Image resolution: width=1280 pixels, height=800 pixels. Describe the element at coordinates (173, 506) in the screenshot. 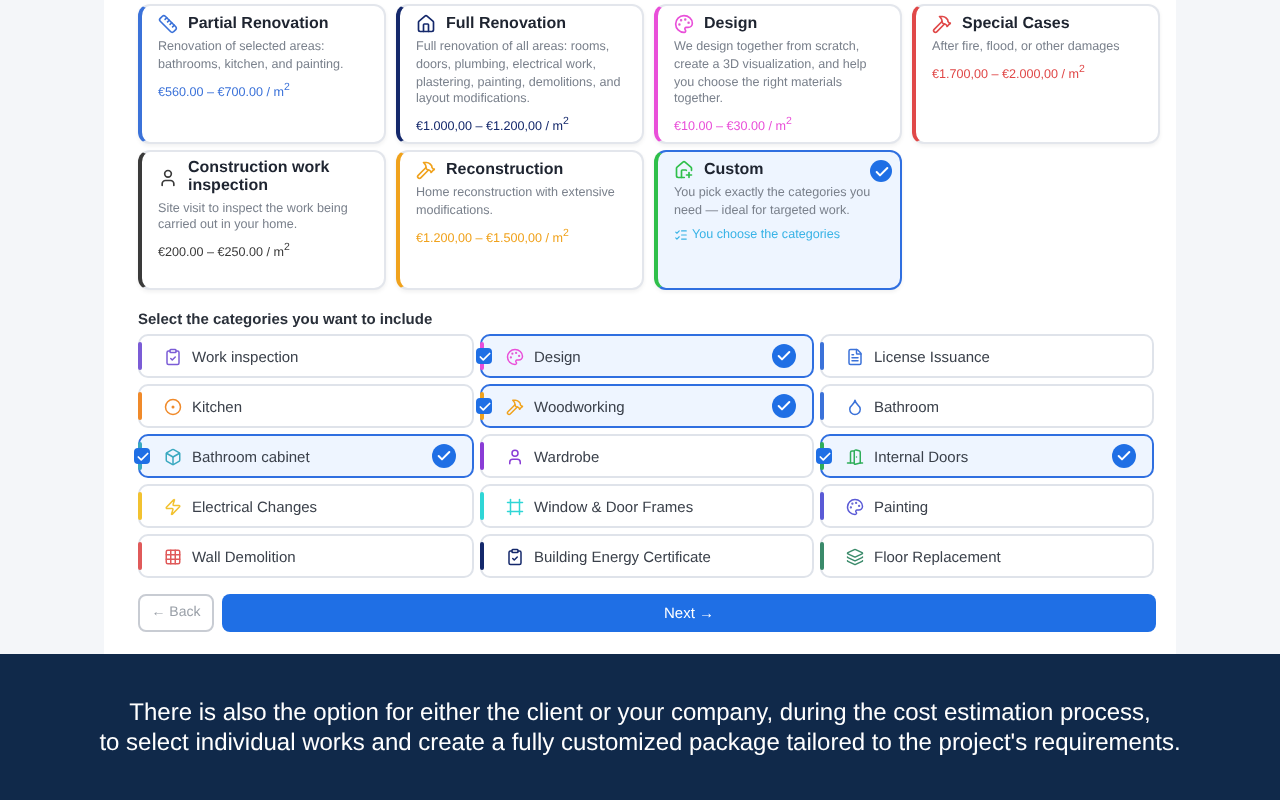

I see `lightning-icon` at that location.